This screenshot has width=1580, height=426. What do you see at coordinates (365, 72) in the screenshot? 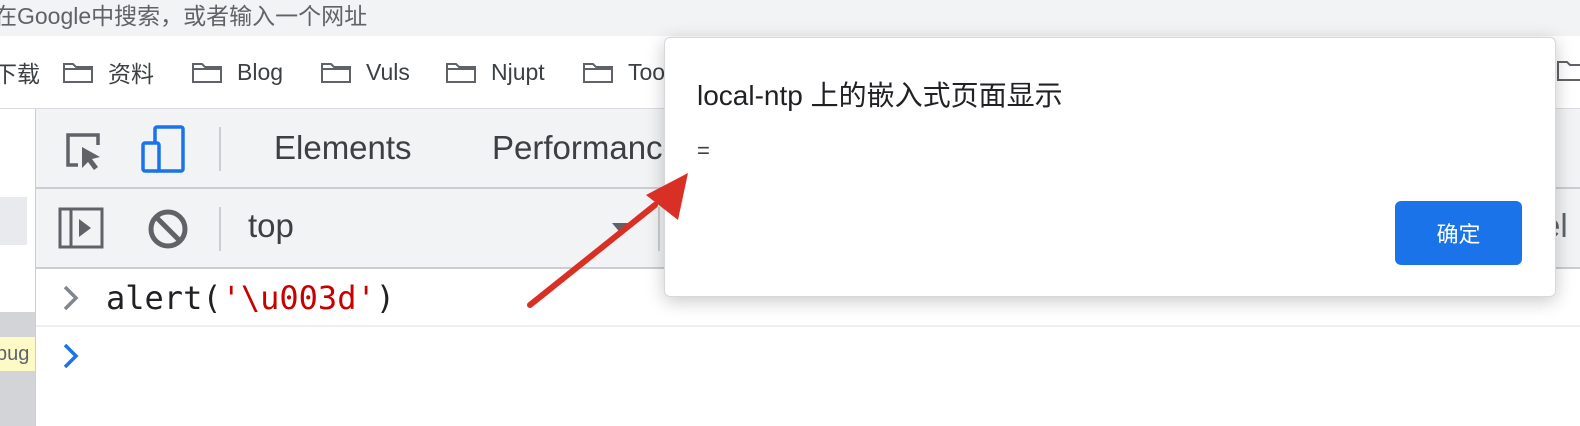
I see `bookmark-vuls: Vuls` at bounding box center [365, 72].